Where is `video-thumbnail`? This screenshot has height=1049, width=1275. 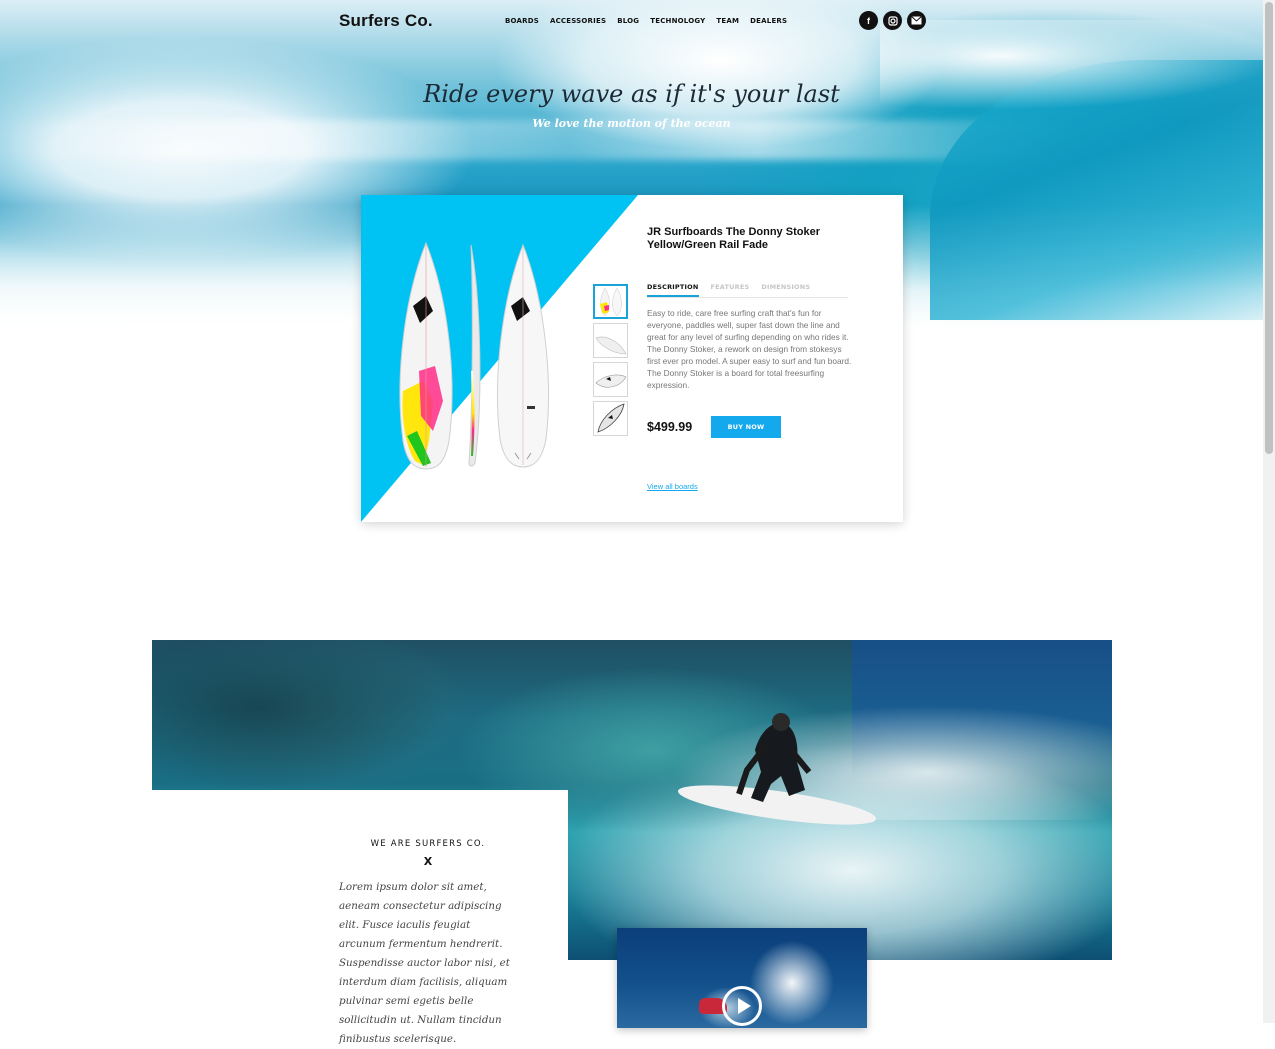
video-thumbnail is located at coordinates (742, 978).